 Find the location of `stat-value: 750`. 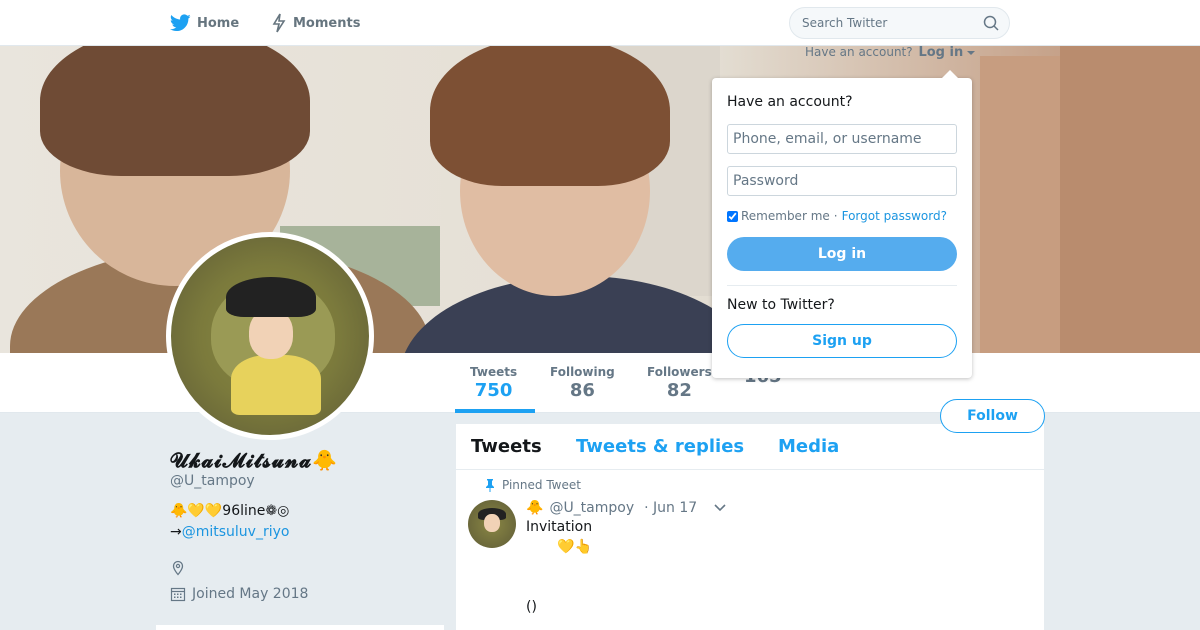

stat-value: 750 is located at coordinates (493, 390).